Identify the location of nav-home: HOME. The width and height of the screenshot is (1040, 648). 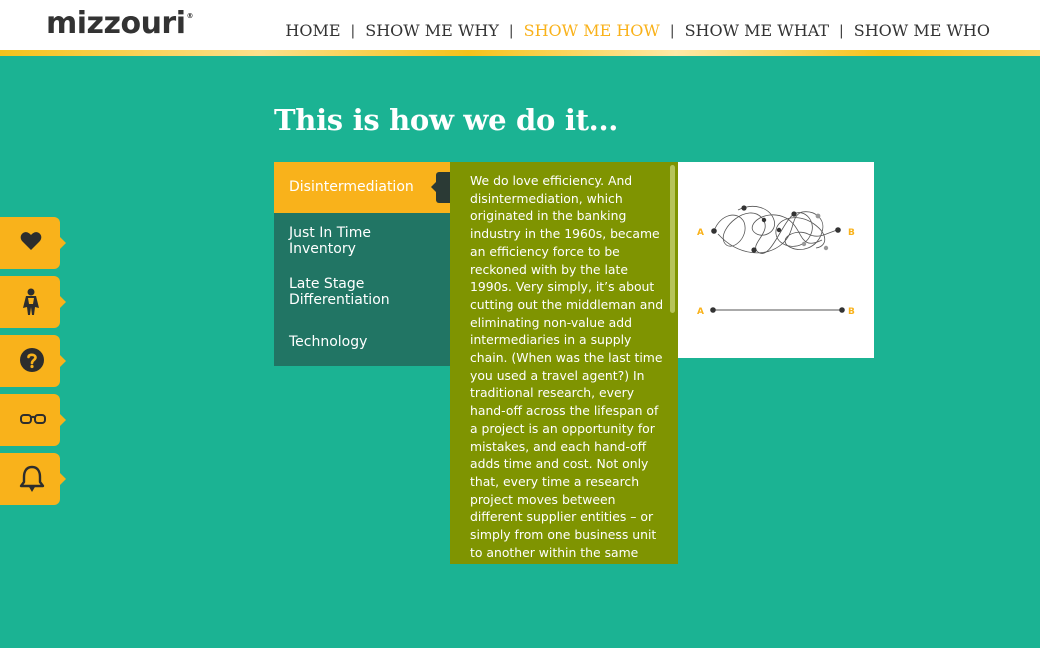
(312, 30).